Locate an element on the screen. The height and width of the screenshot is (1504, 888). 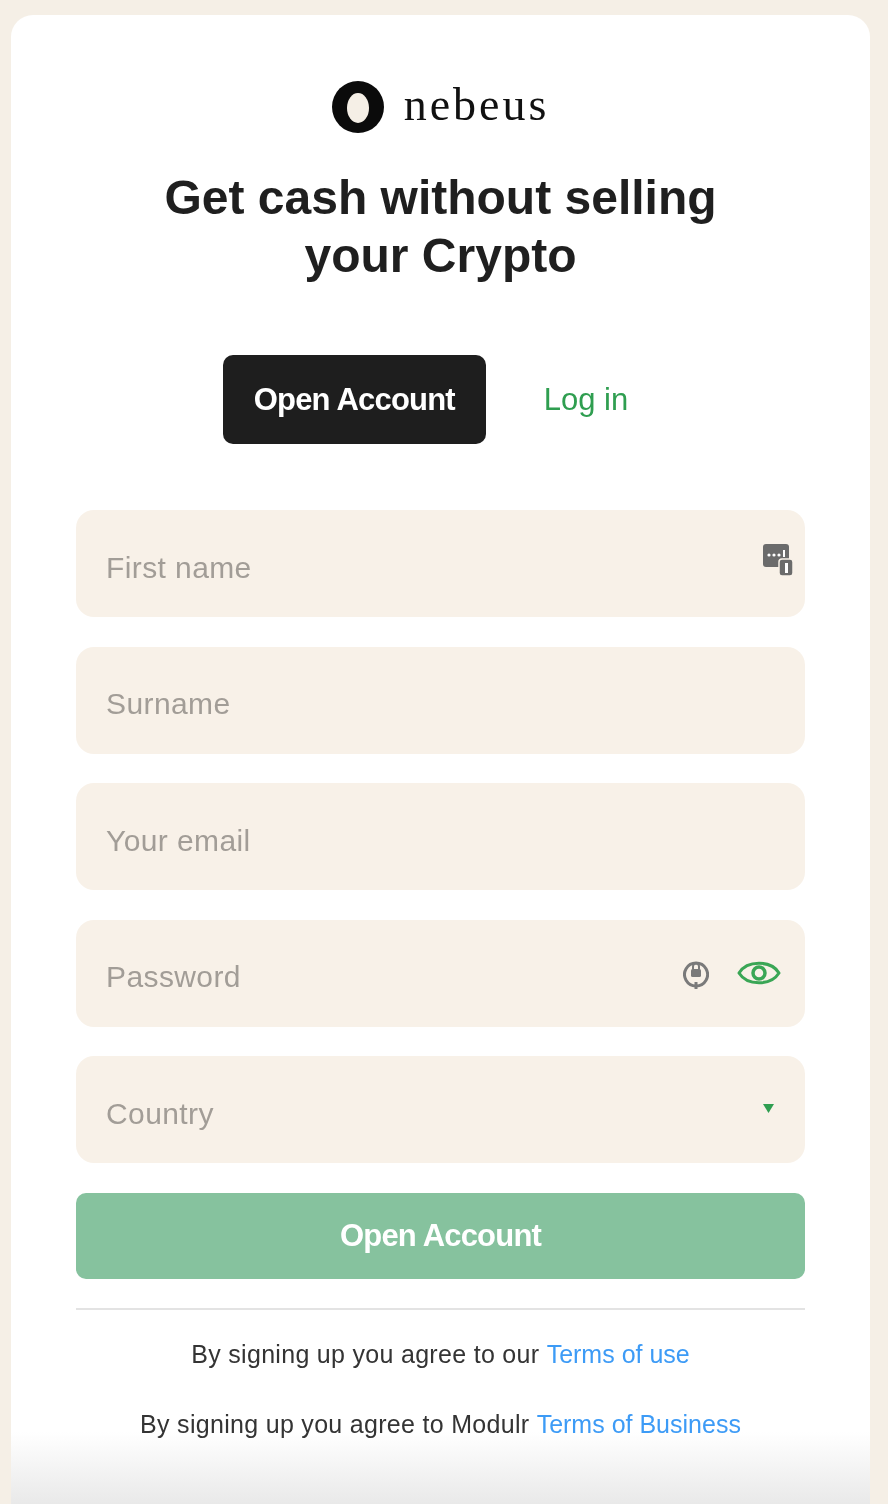
terms-notice: By signing up you agree to Modulr Terms of Business is located at coordinates (440, 1424).